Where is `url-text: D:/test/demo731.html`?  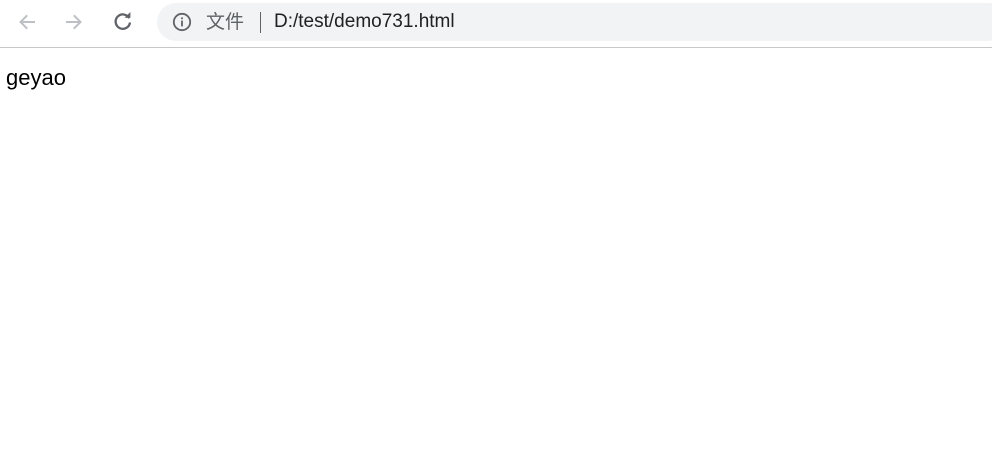 url-text: D:/test/demo731.html is located at coordinates (364, 22).